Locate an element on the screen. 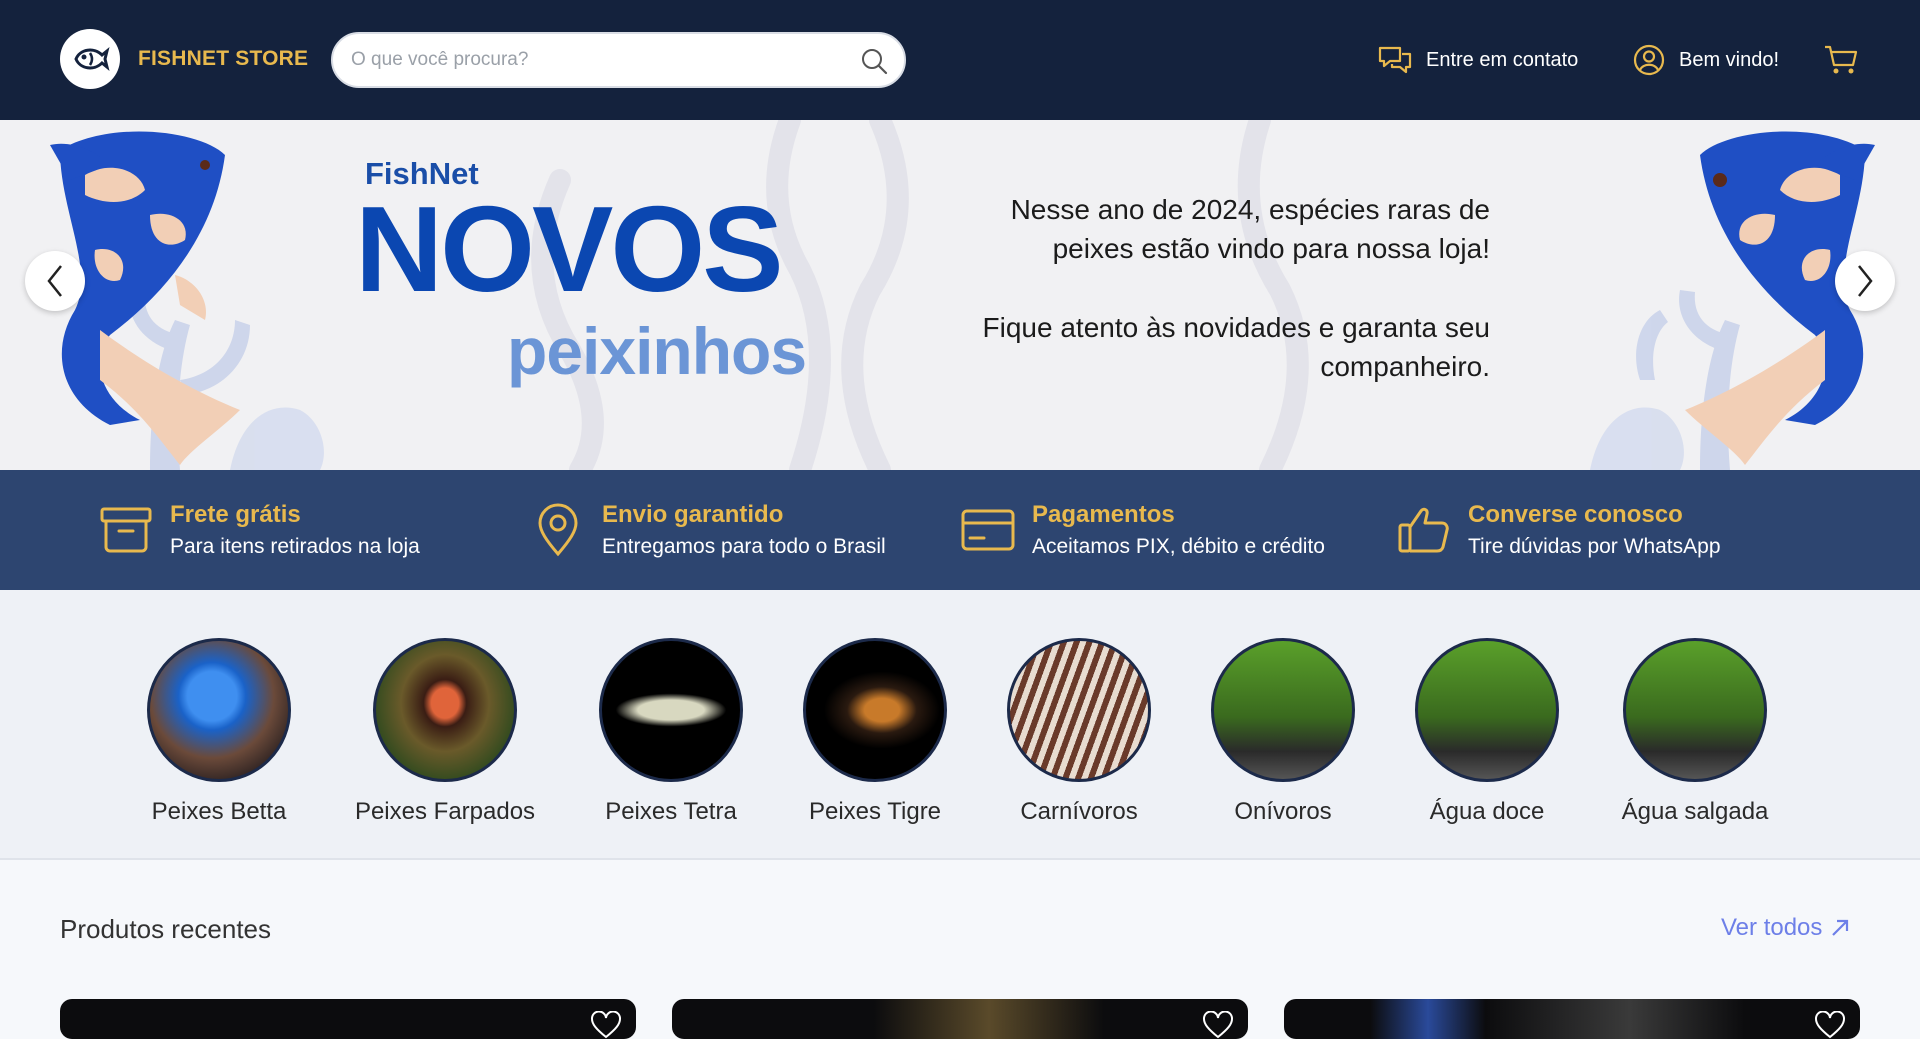 The height and width of the screenshot is (1039, 1920). thumbs-up-icon is located at coordinates (1423, 530).